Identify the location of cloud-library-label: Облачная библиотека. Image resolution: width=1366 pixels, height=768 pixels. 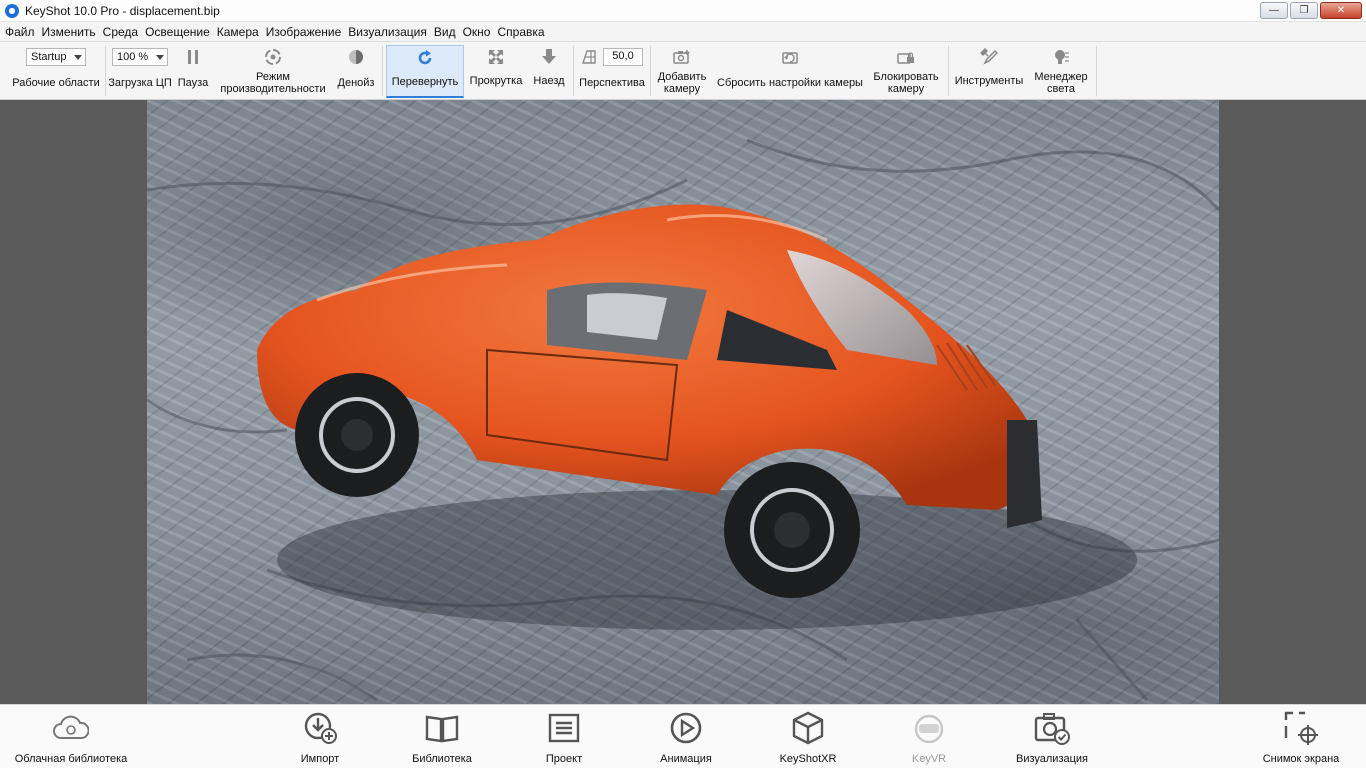
(71, 759).